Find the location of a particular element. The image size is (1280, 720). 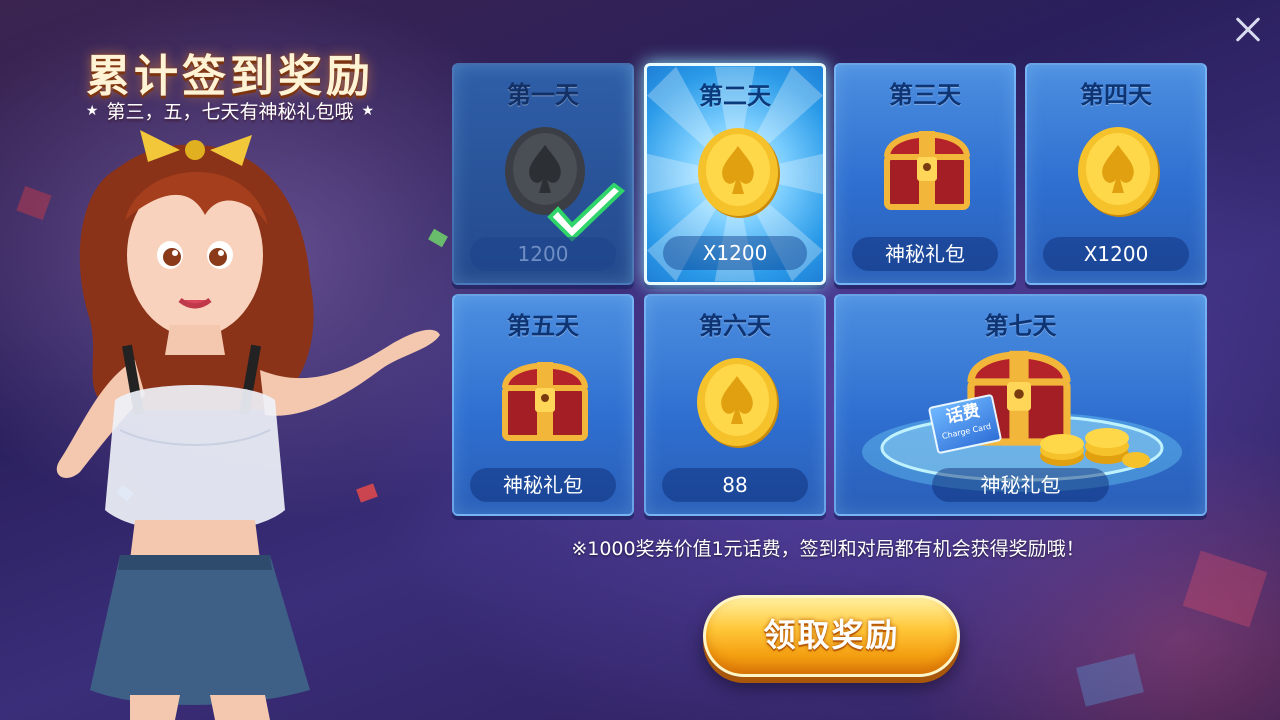

subtitle-row: ★ 第三，五，七天有神秘礼包哦 ★ is located at coordinates (230, 110).